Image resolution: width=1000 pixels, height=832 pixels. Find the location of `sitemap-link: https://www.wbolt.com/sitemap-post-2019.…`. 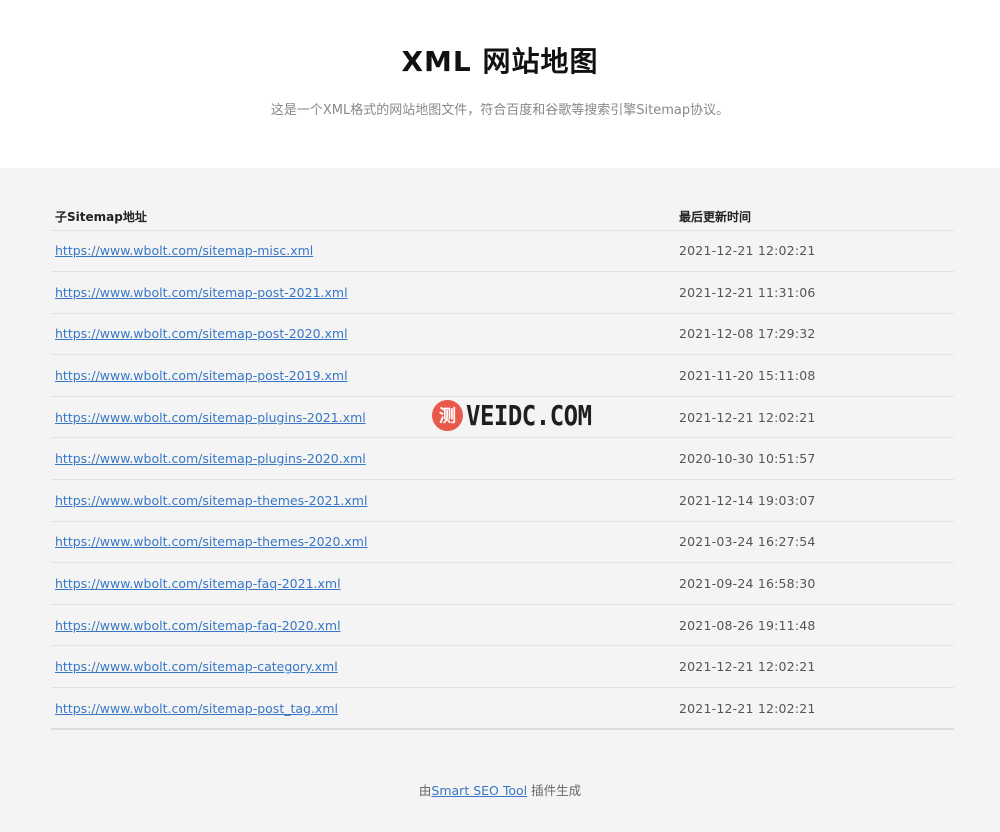

sitemap-link: https://www.wbolt.com/sitemap-post-2019.… is located at coordinates (201, 375).